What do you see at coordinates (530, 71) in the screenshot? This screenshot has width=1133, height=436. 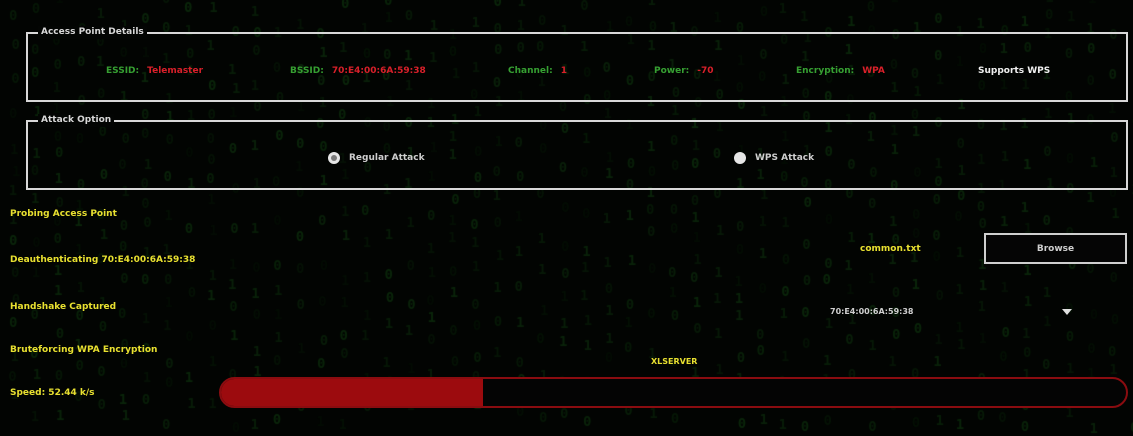 I see `channel-label: Channel:` at bounding box center [530, 71].